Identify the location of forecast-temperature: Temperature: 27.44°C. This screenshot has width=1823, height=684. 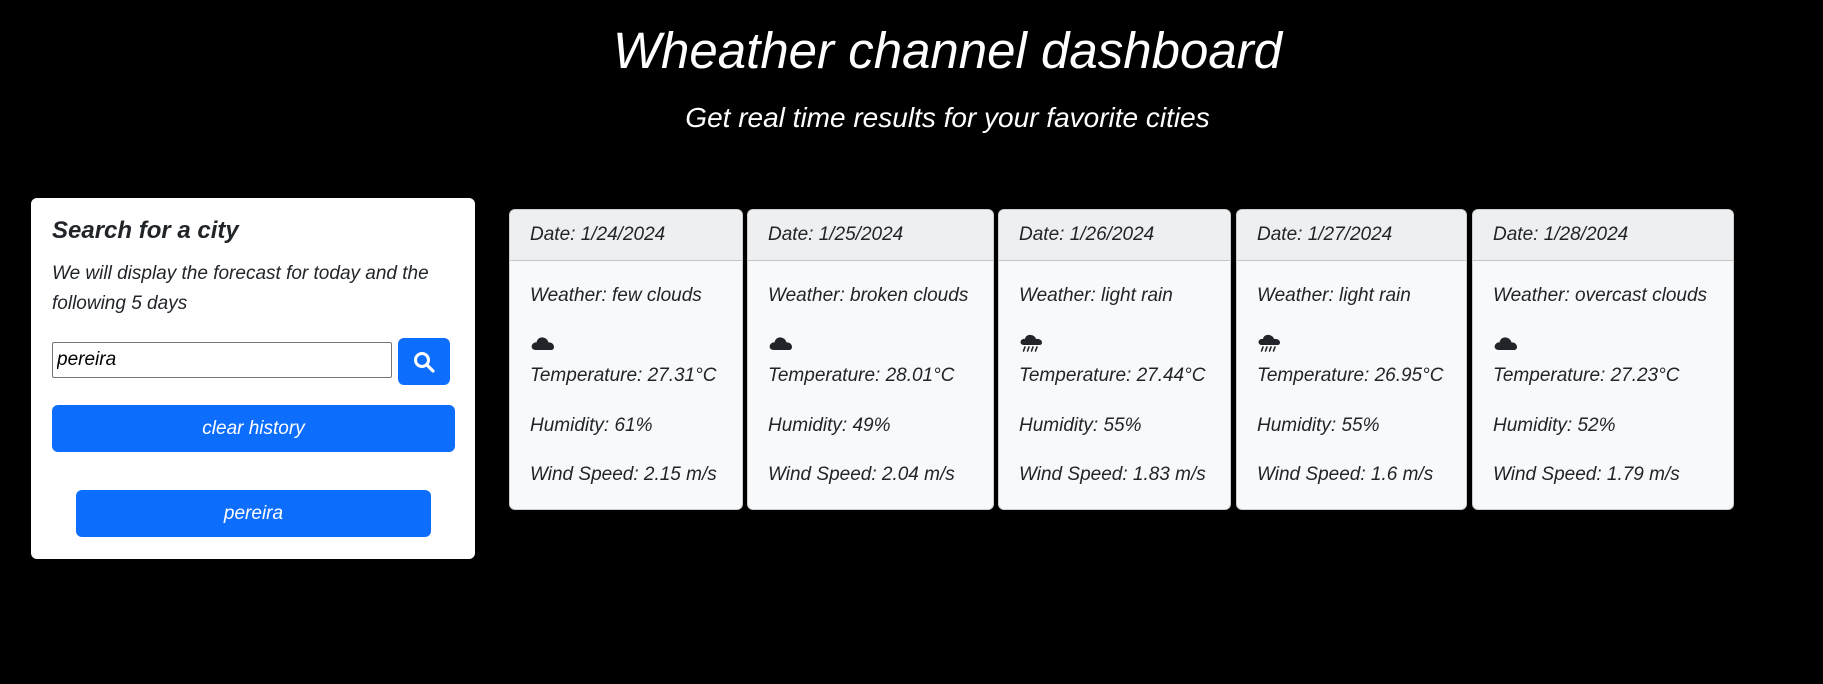
(1112, 375).